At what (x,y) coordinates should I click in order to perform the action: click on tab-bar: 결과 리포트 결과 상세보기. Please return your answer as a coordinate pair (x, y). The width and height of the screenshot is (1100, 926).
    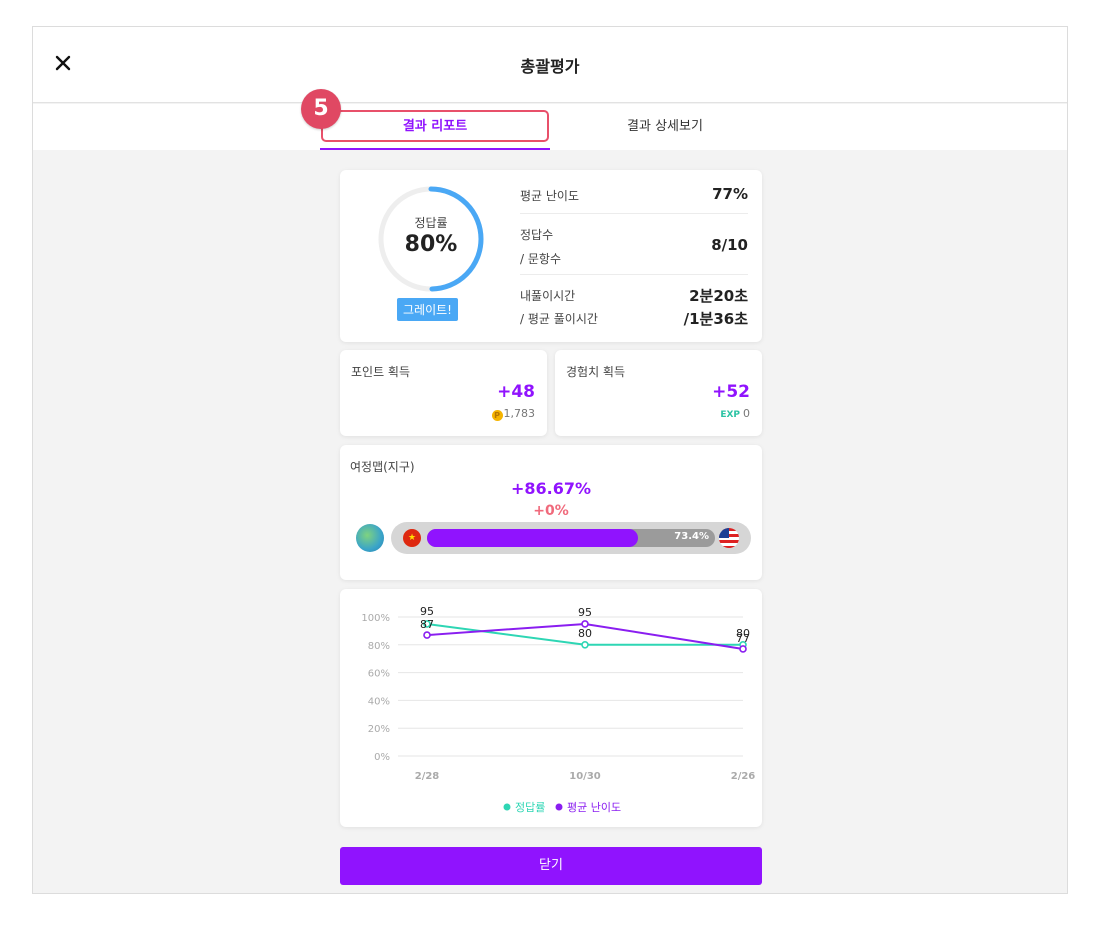
    Looking at the image, I should click on (550, 127).